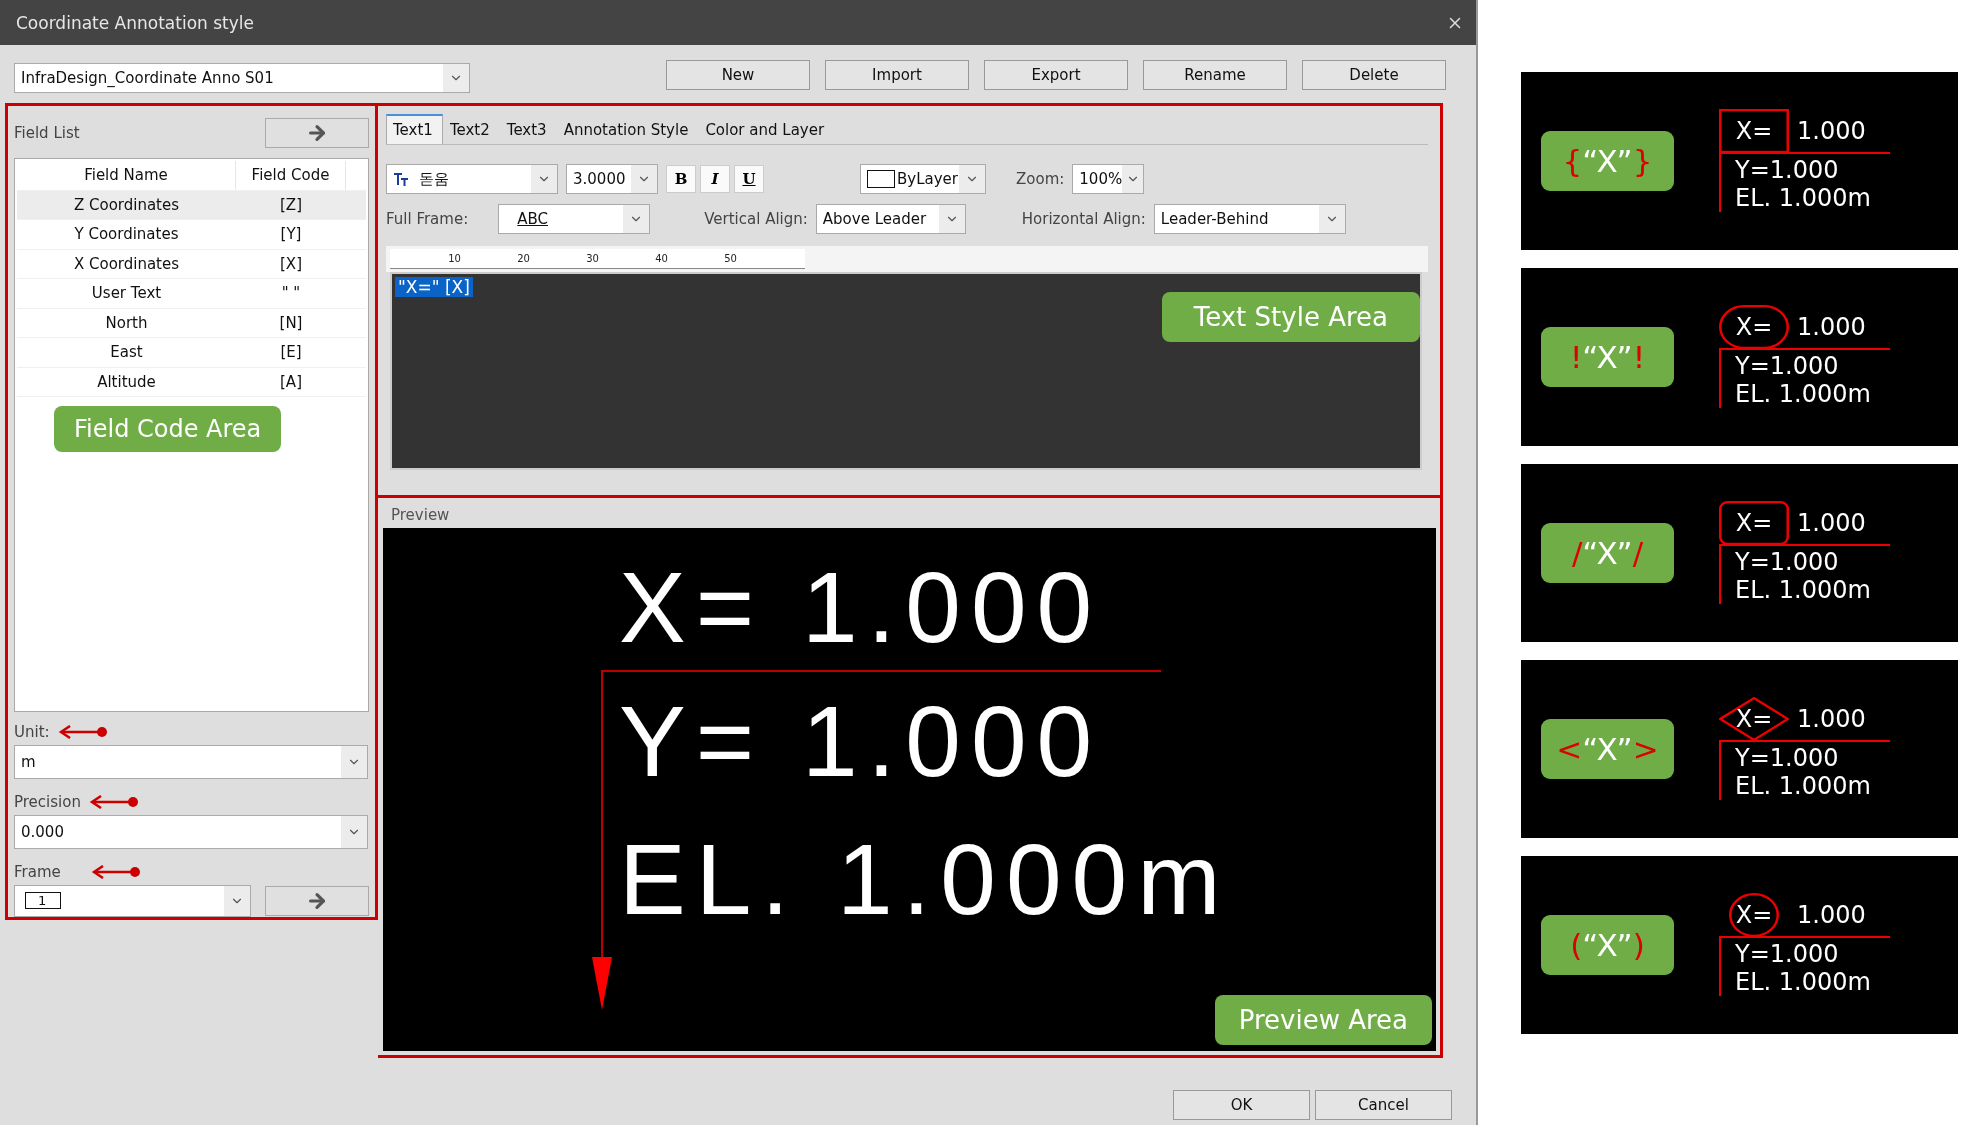 This screenshot has width=1961, height=1125. I want to click on toolbar-button: New, so click(738, 75).